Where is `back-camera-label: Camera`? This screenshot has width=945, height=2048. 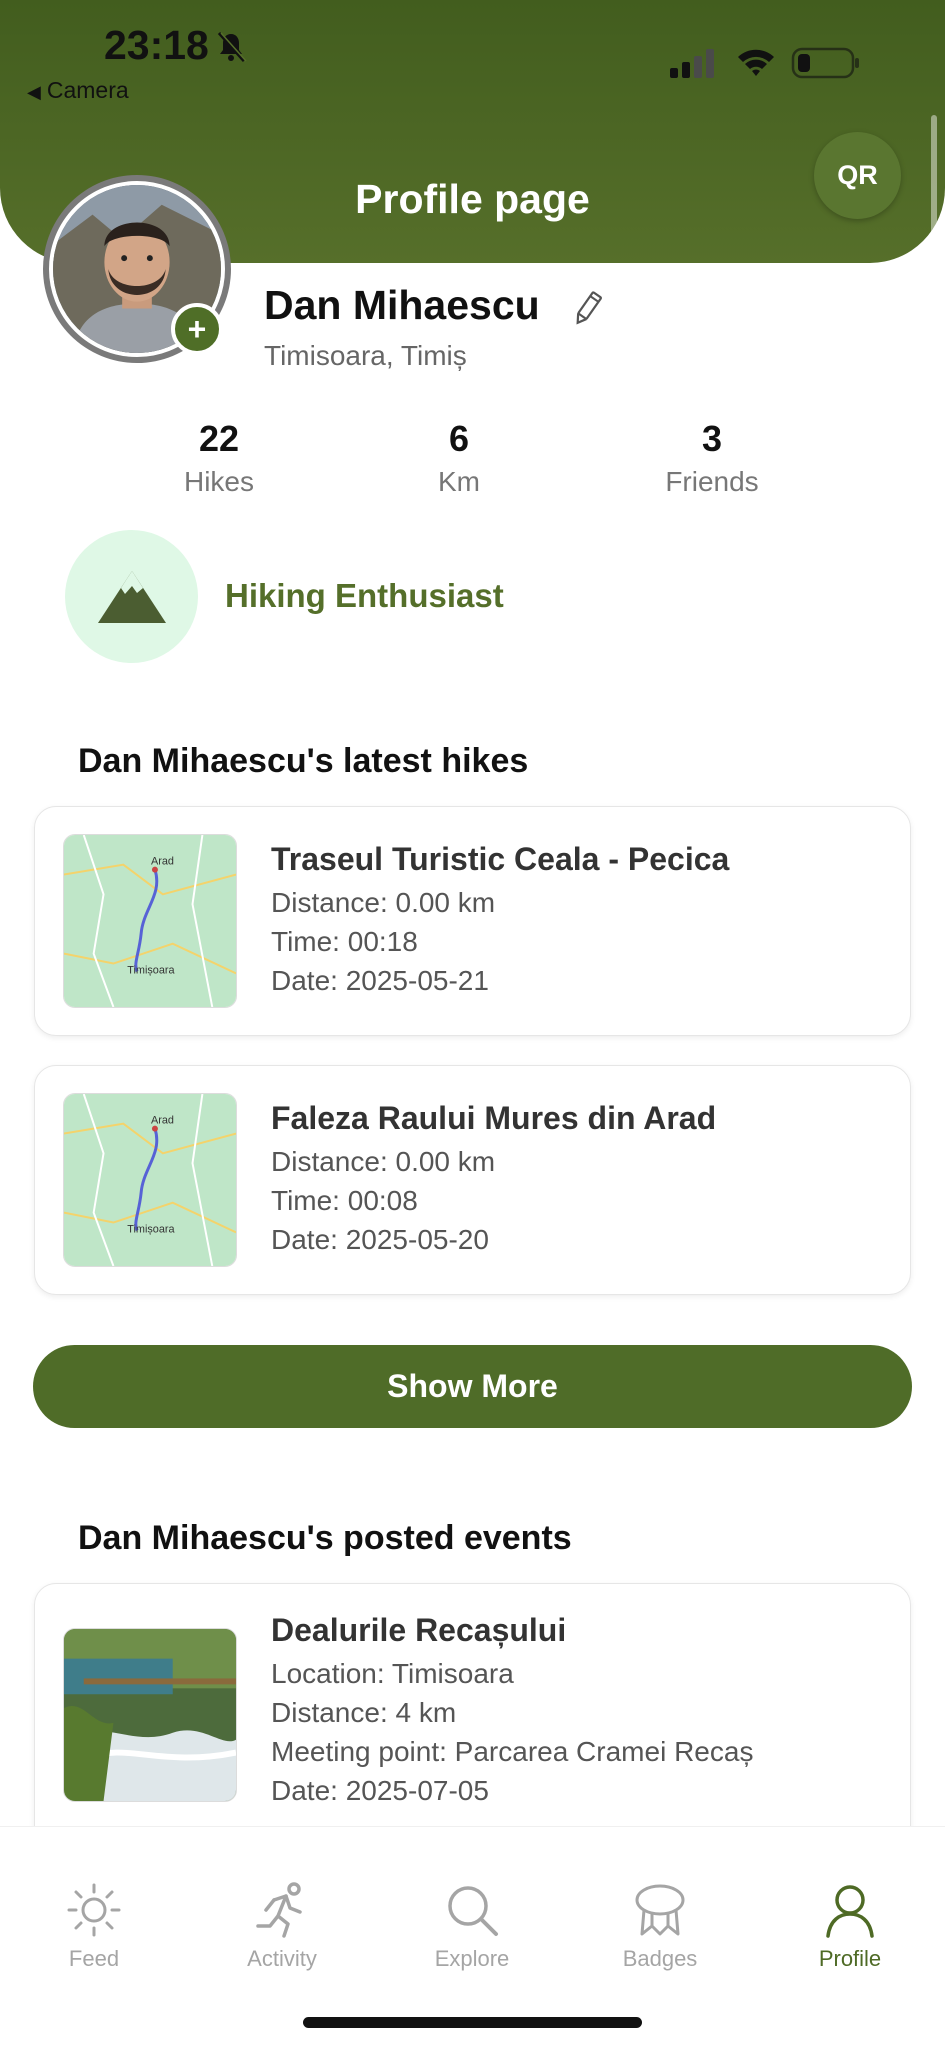
back-camera-label: Camera is located at coordinates (87, 90).